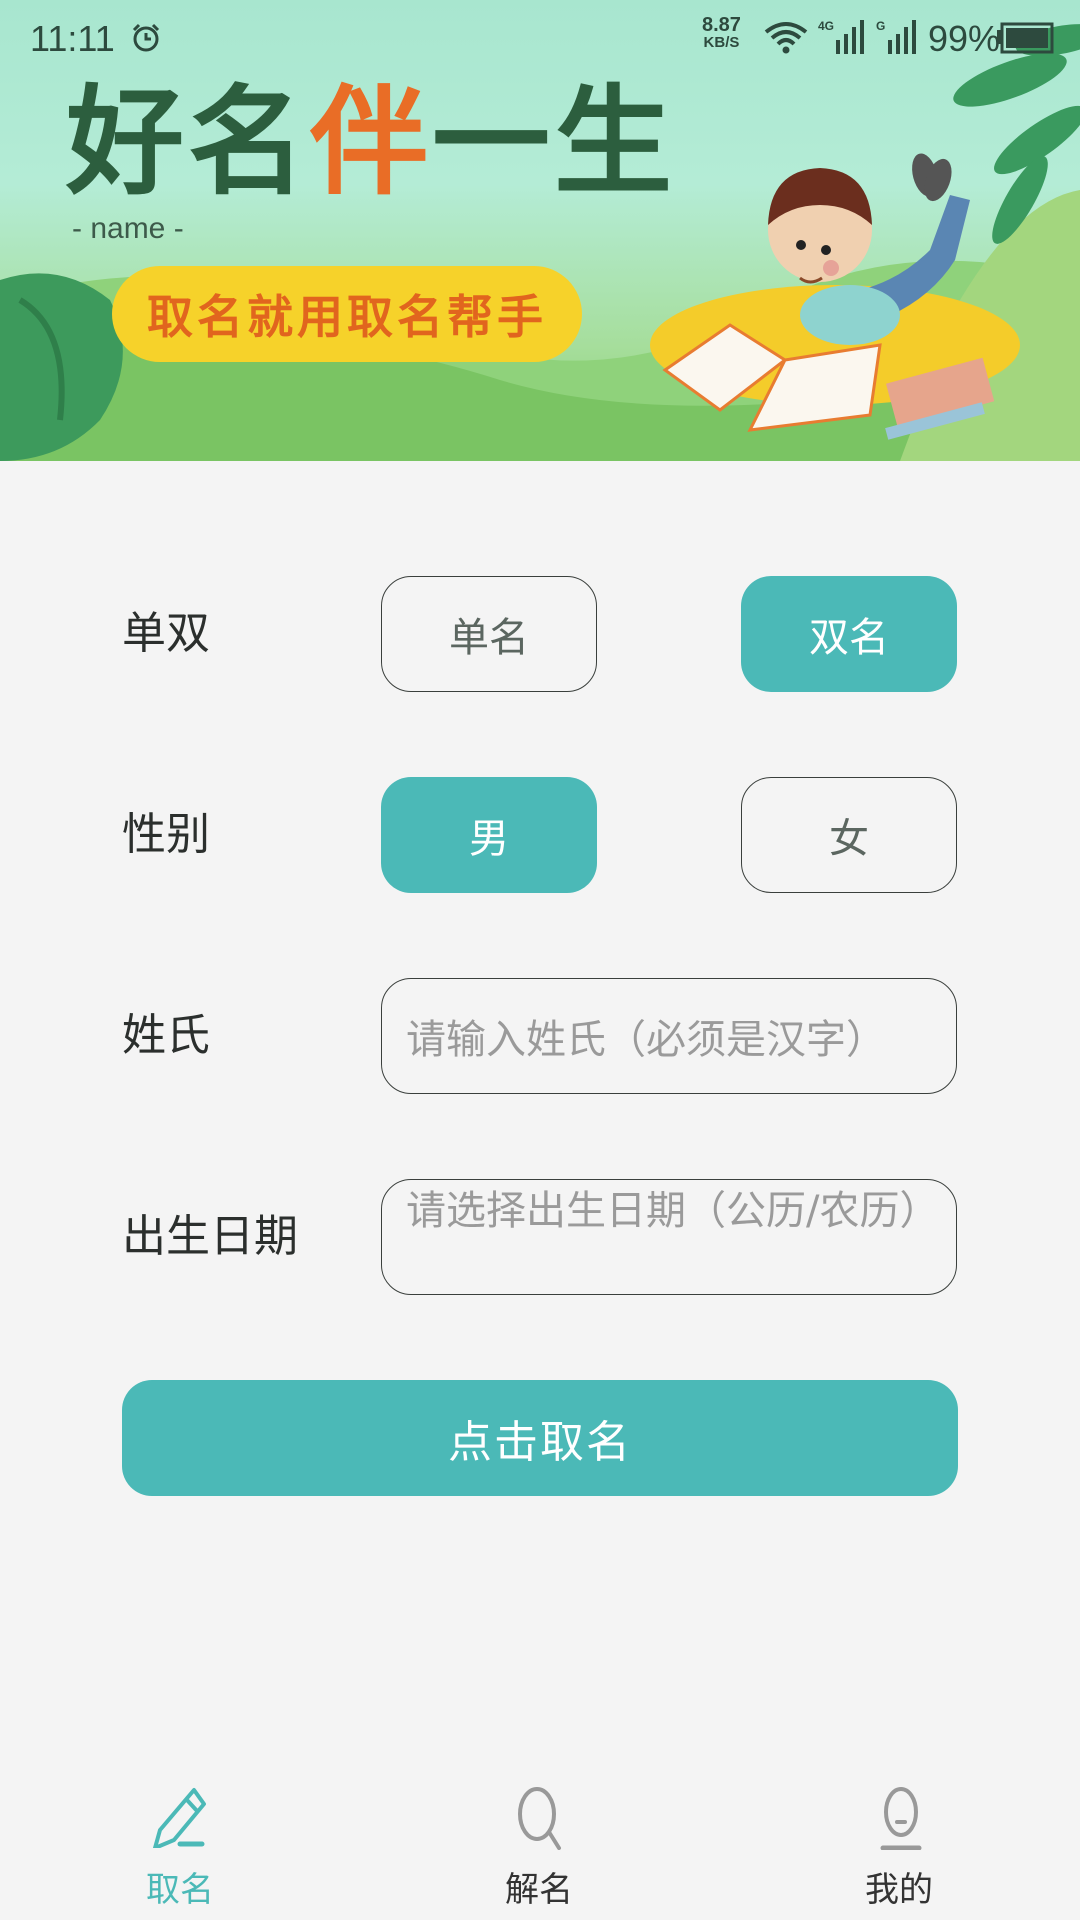 This screenshot has height=1920, width=1080. Describe the element at coordinates (901, 1818) in the screenshot. I see `profile-icon` at that location.